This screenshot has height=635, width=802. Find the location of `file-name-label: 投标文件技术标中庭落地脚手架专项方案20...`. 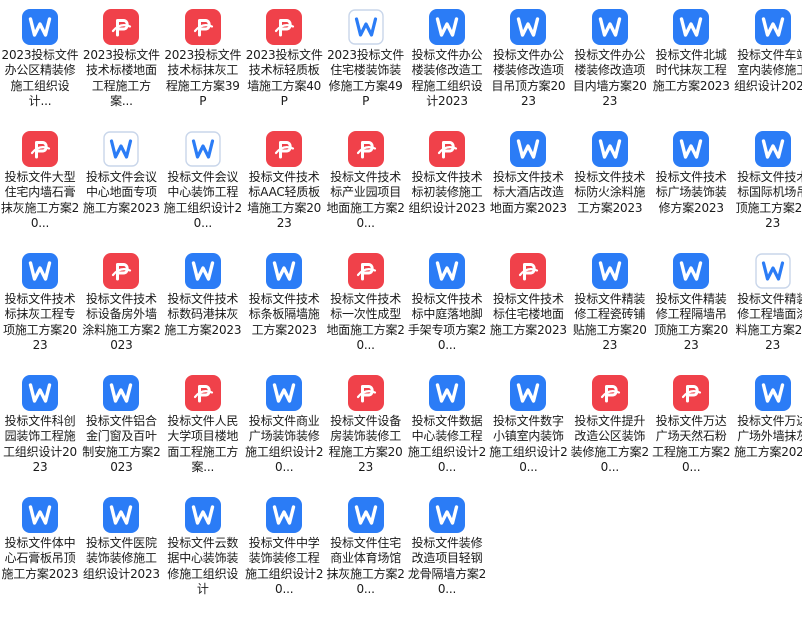

file-name-label: 投标文件技术标中庭落地脚手架专项方案20... is located at coordinates (447, 322).